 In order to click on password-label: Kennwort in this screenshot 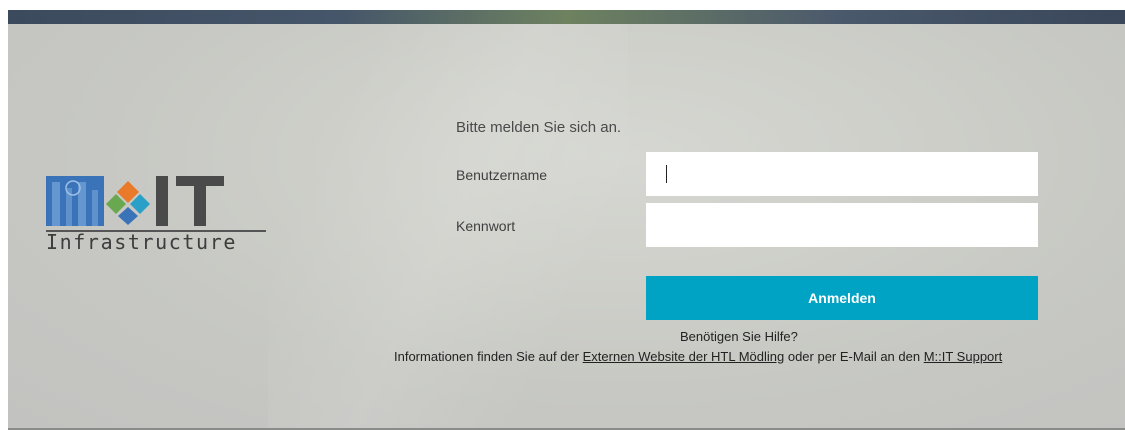, I will do `click(486, 226)`.